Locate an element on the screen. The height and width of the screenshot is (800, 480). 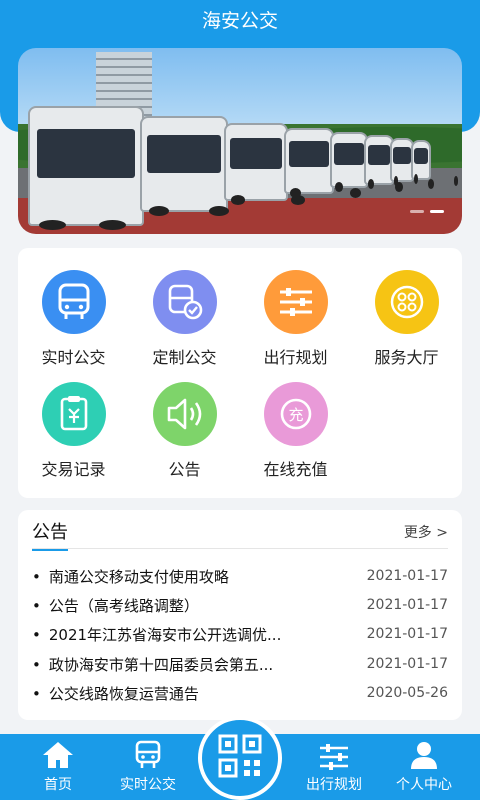
announcement-item: 政协海安市第十四届委员会第五... 2021-01-17 is located at coordinates (240, 664).